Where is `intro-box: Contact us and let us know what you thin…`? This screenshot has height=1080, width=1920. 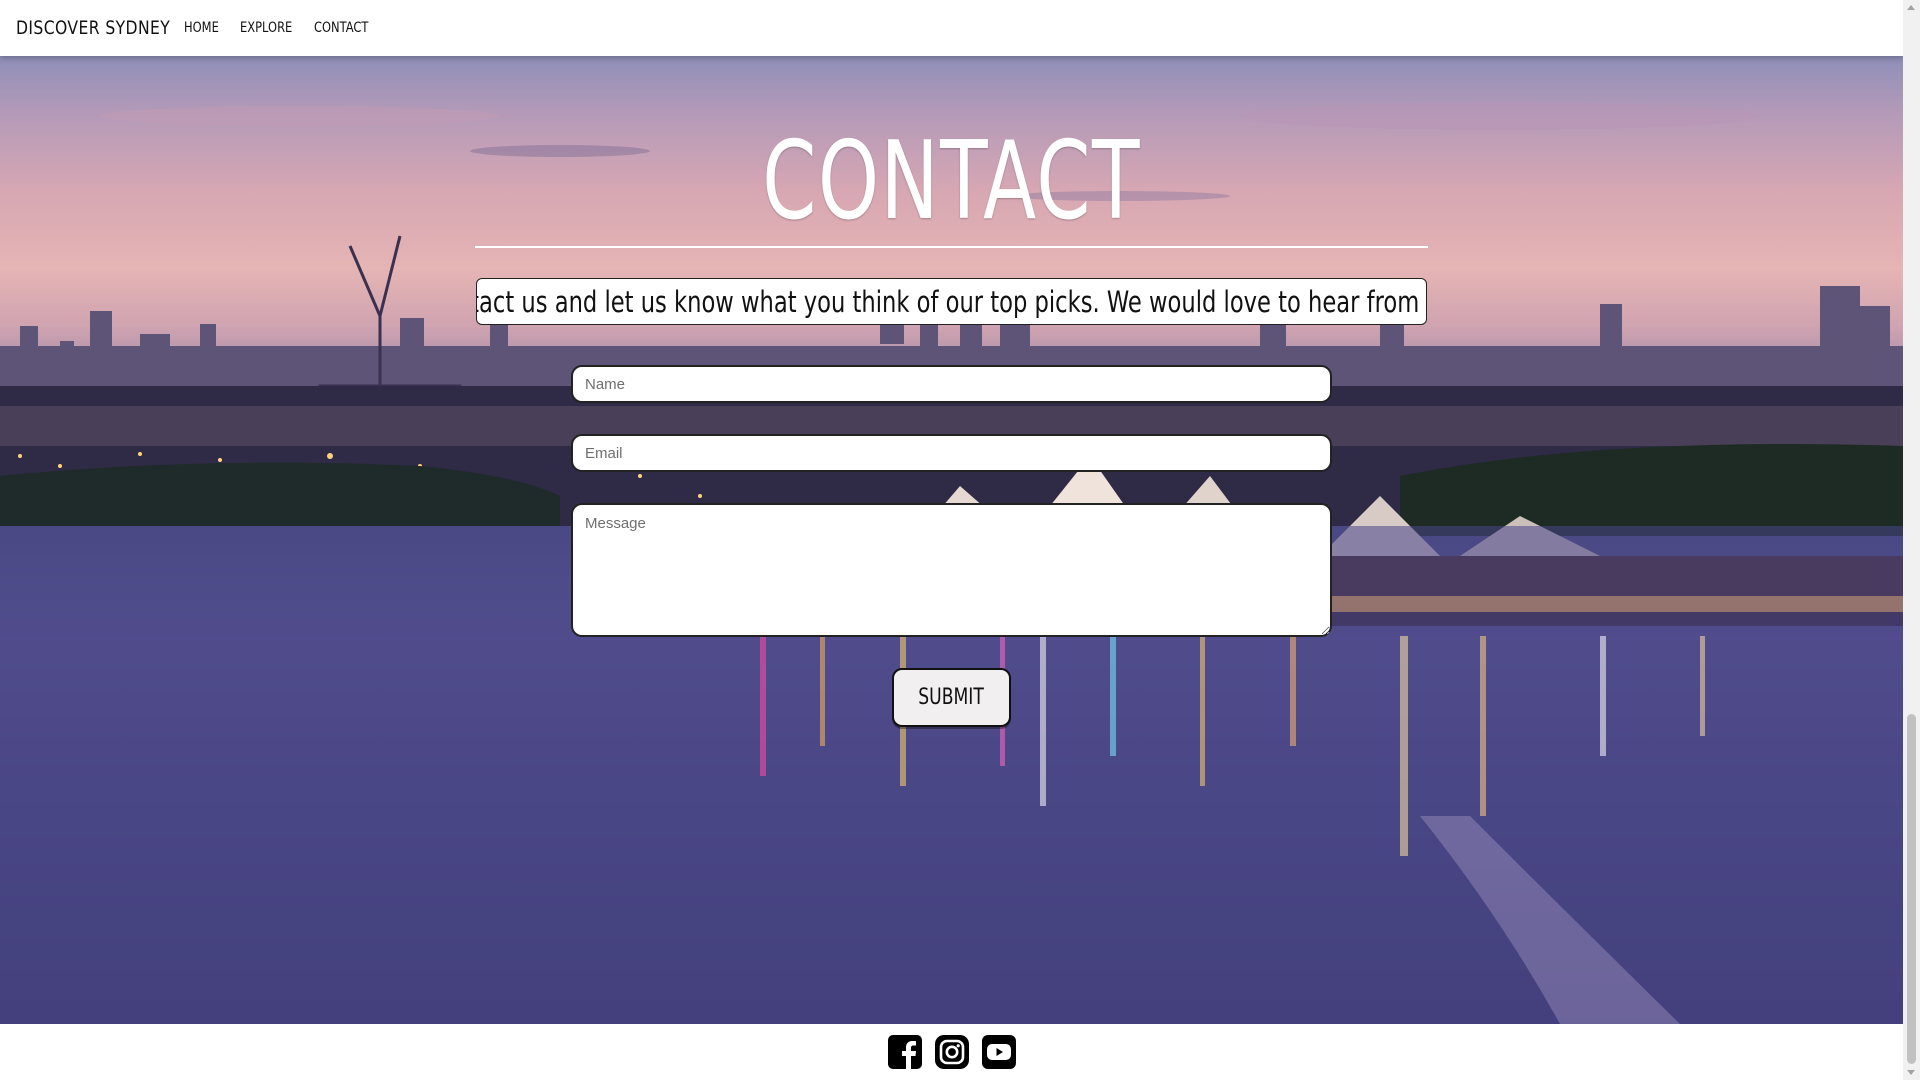 intro-box: Contact us and let us know what you thin… is located at coordinates (951, 301).